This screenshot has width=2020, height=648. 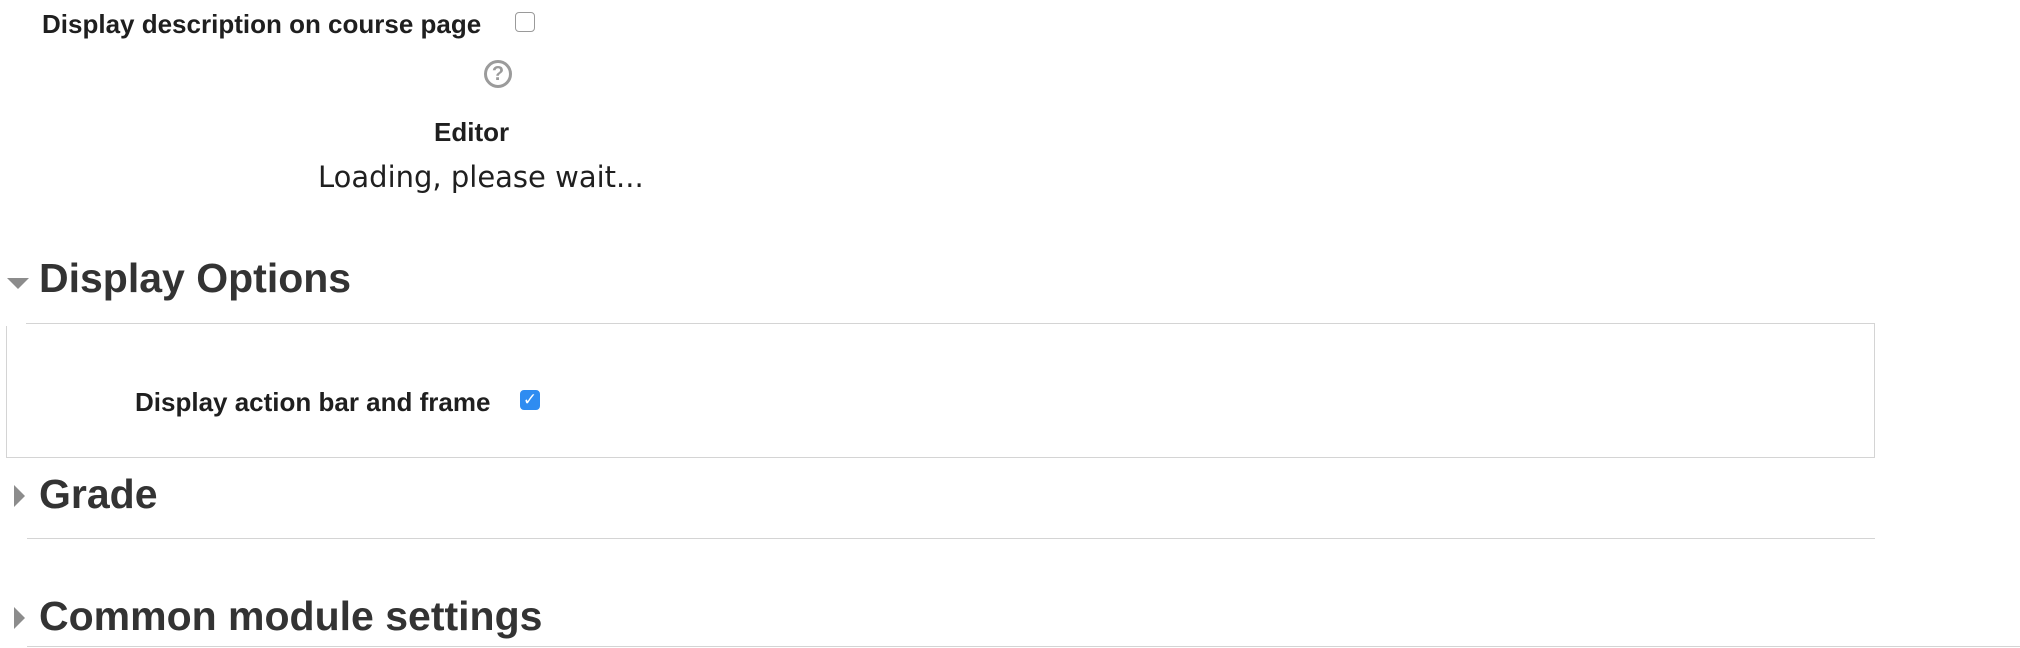 I want to click on fieldset-legend-gap, so click(x=15, y=322).